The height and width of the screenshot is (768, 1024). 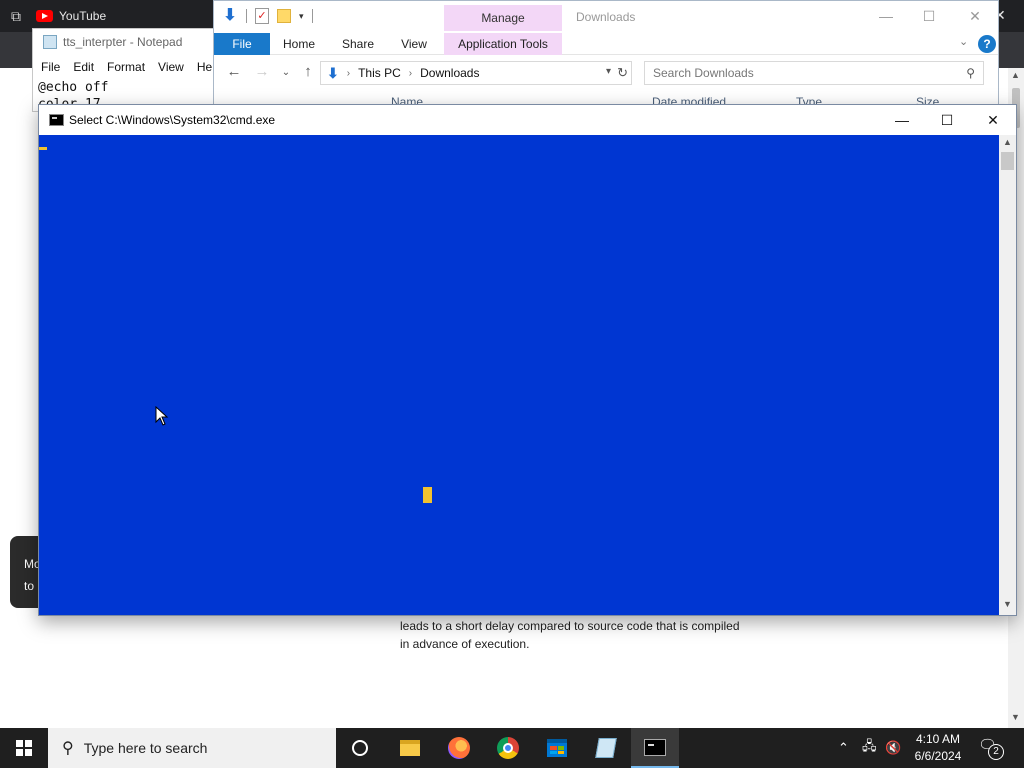 What do you see at coordinates (73, 87) in the screenshot?
I see `text-line: @echo off` at bounding box center [73, 87].